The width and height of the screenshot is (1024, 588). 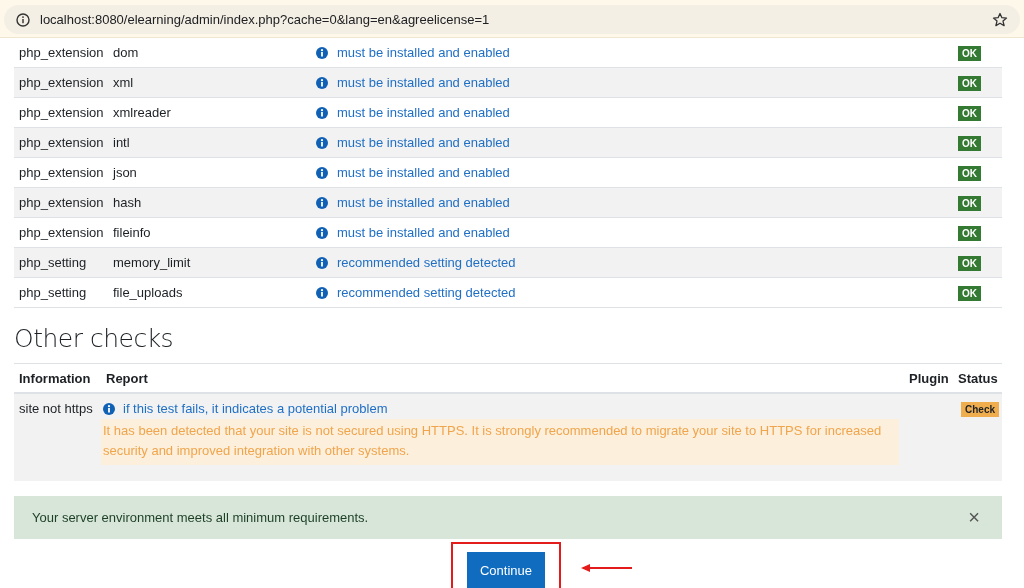 What do you see at coordinates (929, 378) in the screenshot?
I see `column-header: Plugin` at bounding box center [929, 378].